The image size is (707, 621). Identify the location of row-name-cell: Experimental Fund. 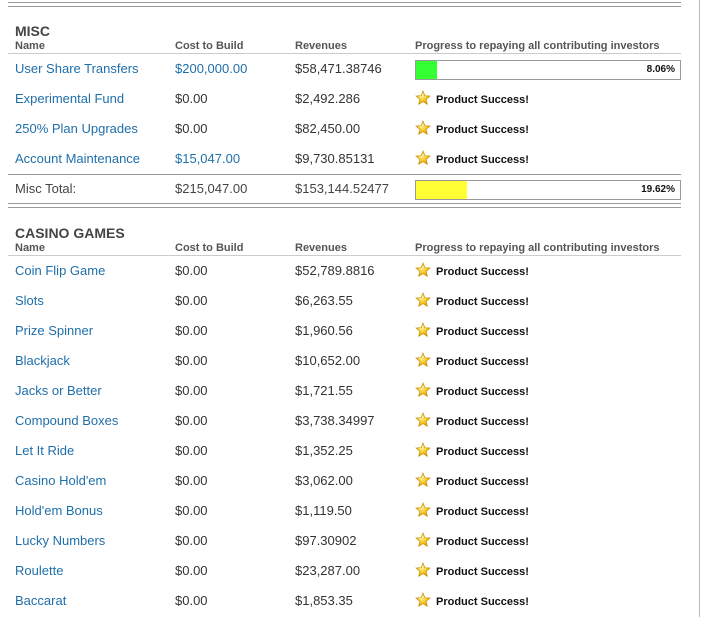
(69, 104).